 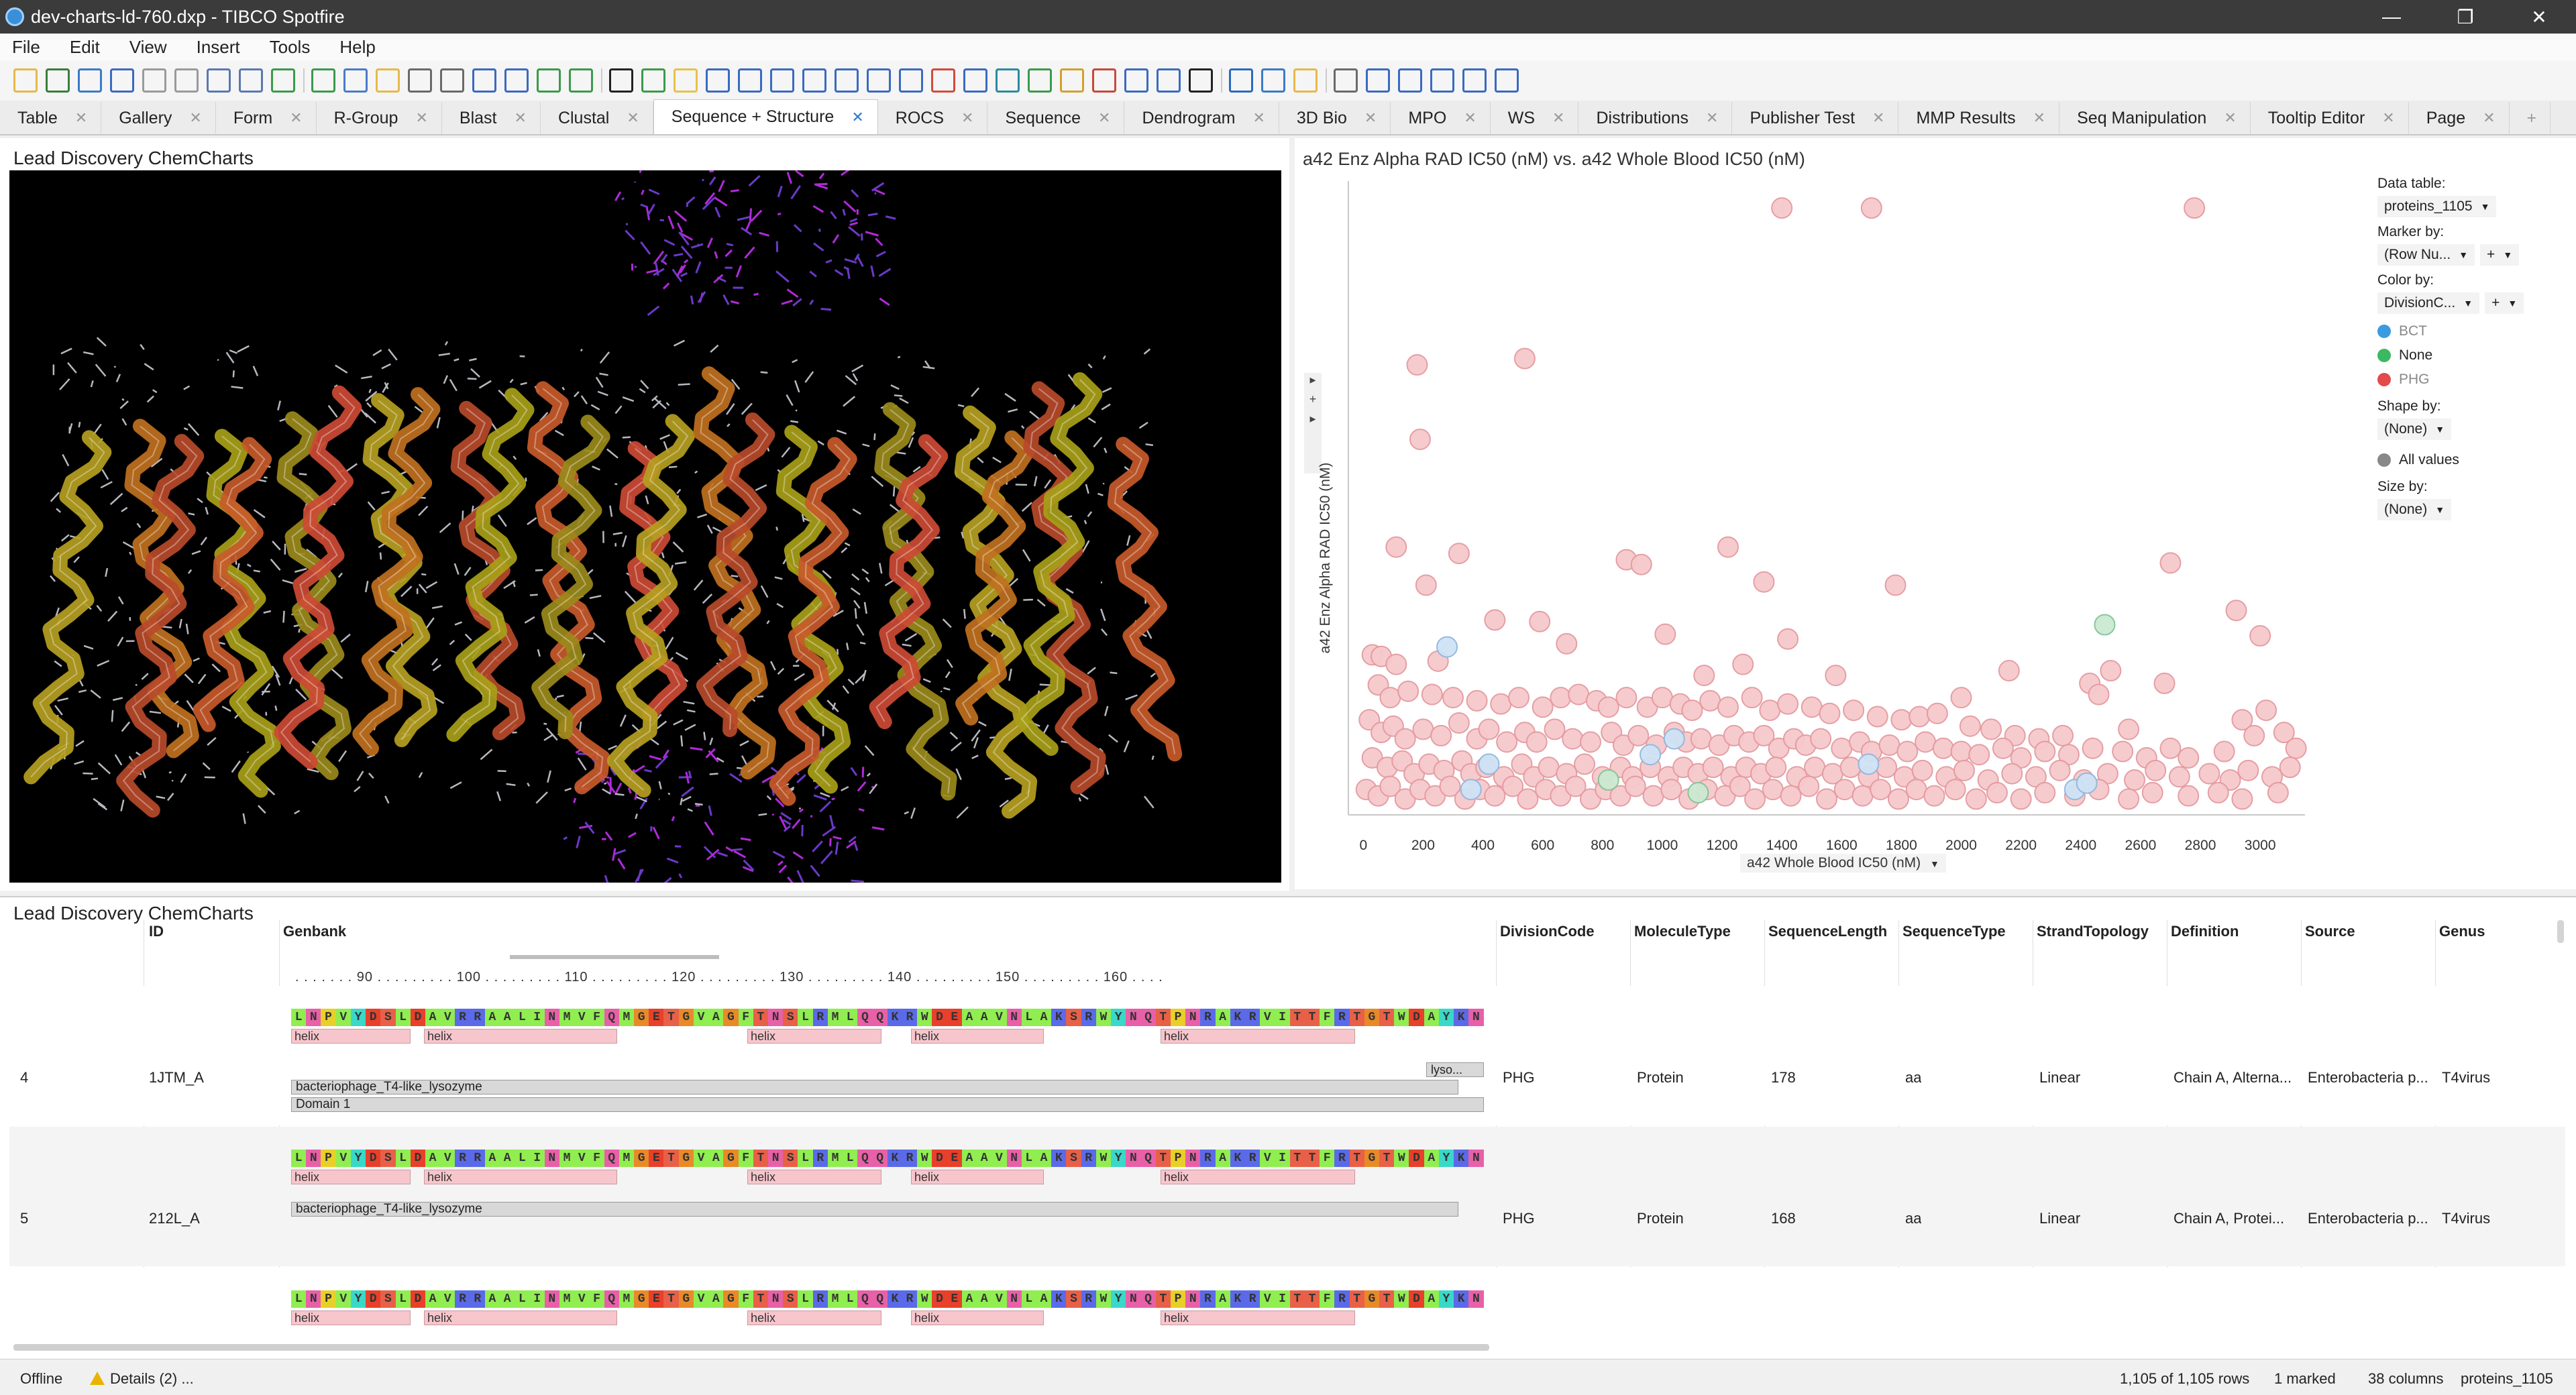 What do you see at coordinates (2474, 331) in the screenshot?
I see `legend-entry-bct: BCT` at bounding box center [2474, 331].